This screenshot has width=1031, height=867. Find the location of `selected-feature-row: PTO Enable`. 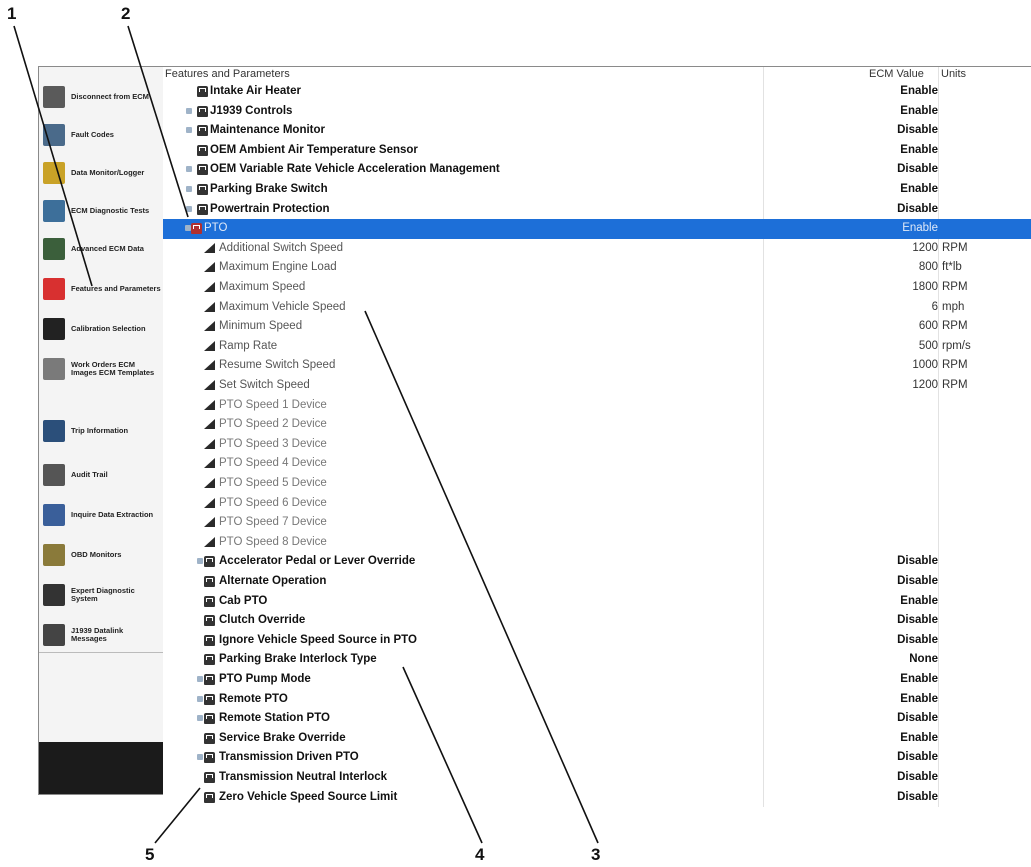

selected-feature-row: PTO Enable is located at coordinates (597, 229).